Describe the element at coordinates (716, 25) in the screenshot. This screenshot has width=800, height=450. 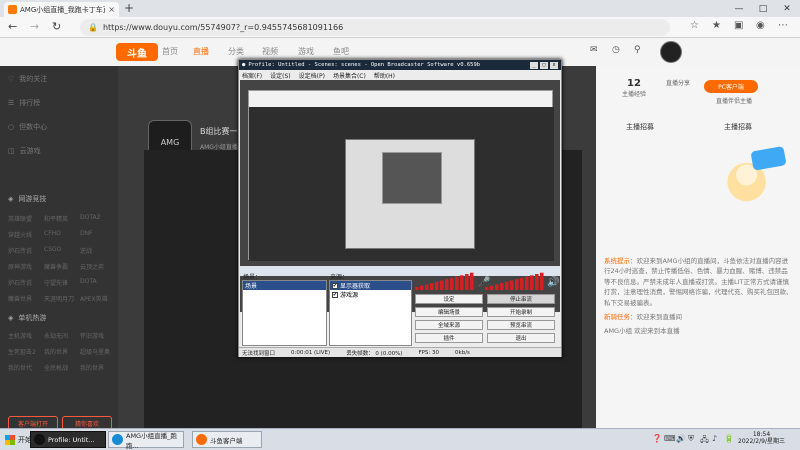
I see `favorites-icon: ★` at that location.